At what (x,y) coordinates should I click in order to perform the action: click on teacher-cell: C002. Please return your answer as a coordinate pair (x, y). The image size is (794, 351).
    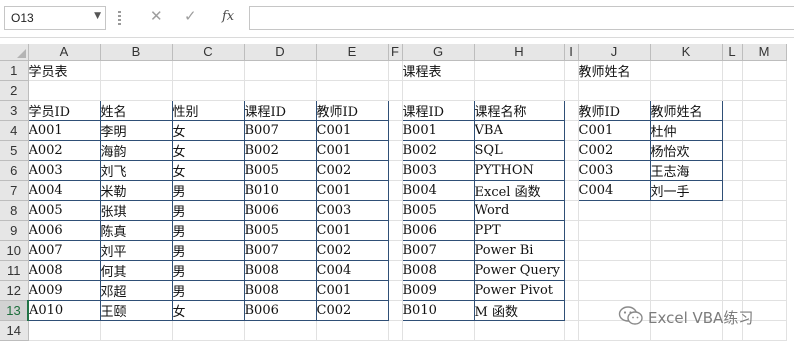
    Looking at the image, I should click on (614, 150).